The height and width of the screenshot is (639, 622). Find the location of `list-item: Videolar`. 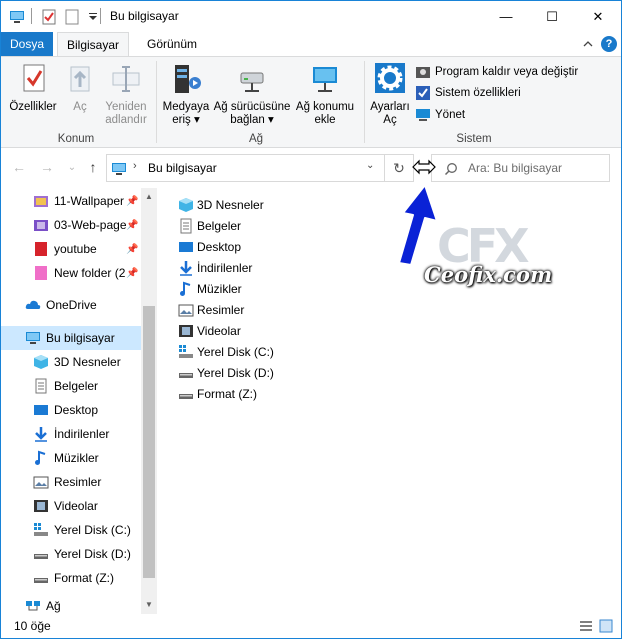

list-item: Videolar is located at coordinates (209, 331).